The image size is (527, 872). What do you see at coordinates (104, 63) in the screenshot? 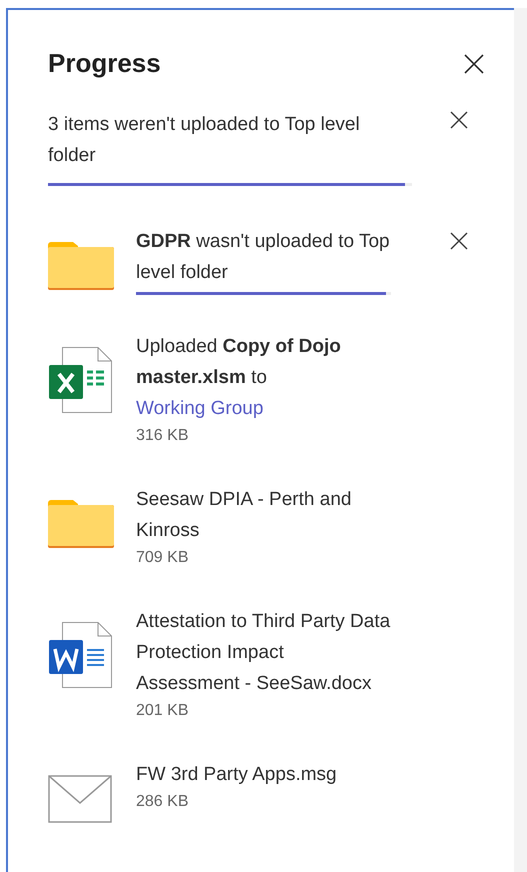
I see `panel-title: Progress` at bounding box center [104, 63].